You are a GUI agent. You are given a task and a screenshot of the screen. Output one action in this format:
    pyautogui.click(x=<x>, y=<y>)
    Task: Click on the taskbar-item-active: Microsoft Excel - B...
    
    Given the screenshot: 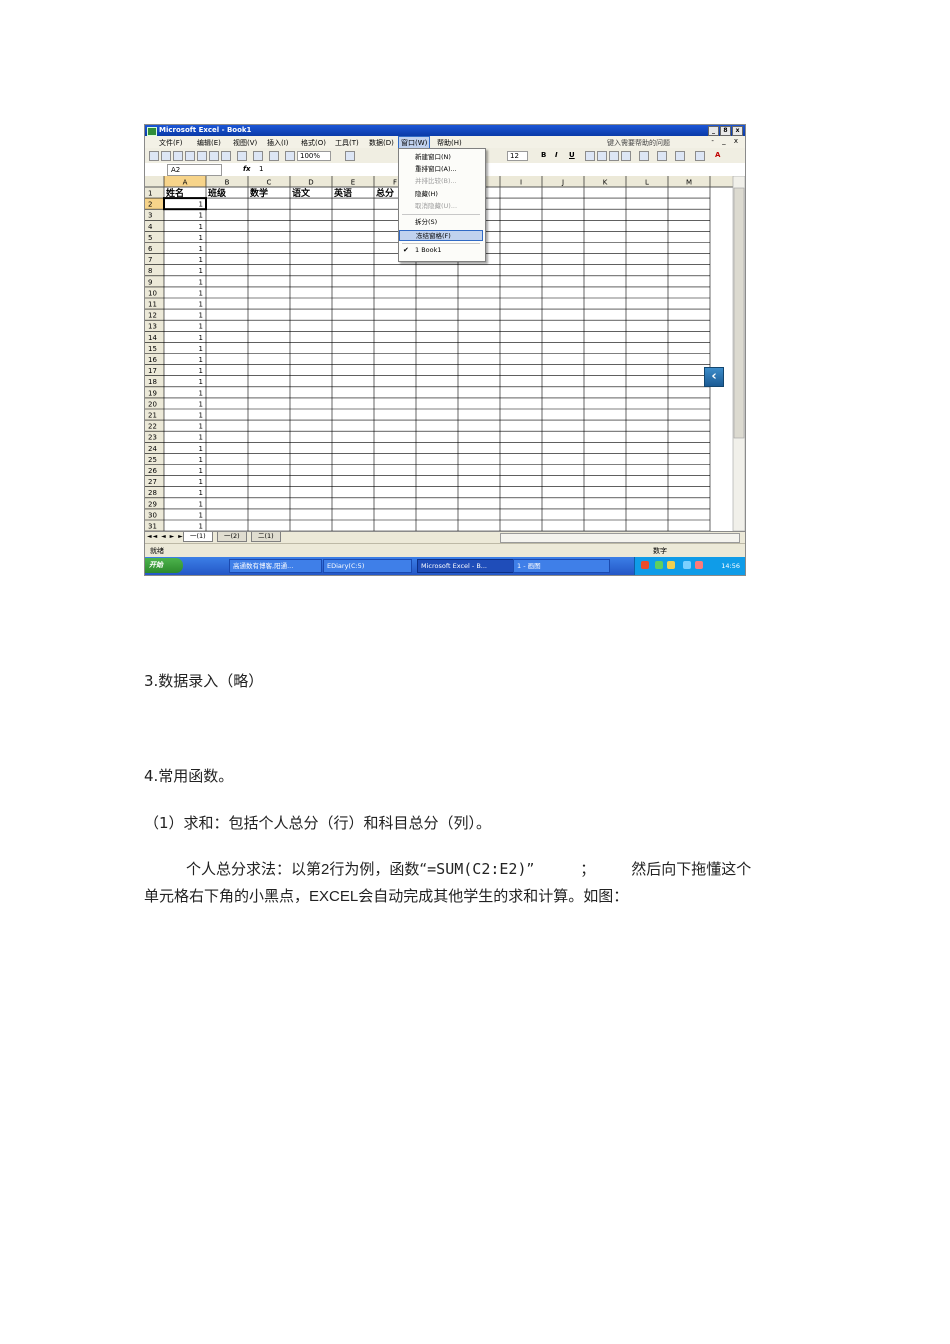 What is the action you would take?
    pyautogui.click(x=465, y=566)
    